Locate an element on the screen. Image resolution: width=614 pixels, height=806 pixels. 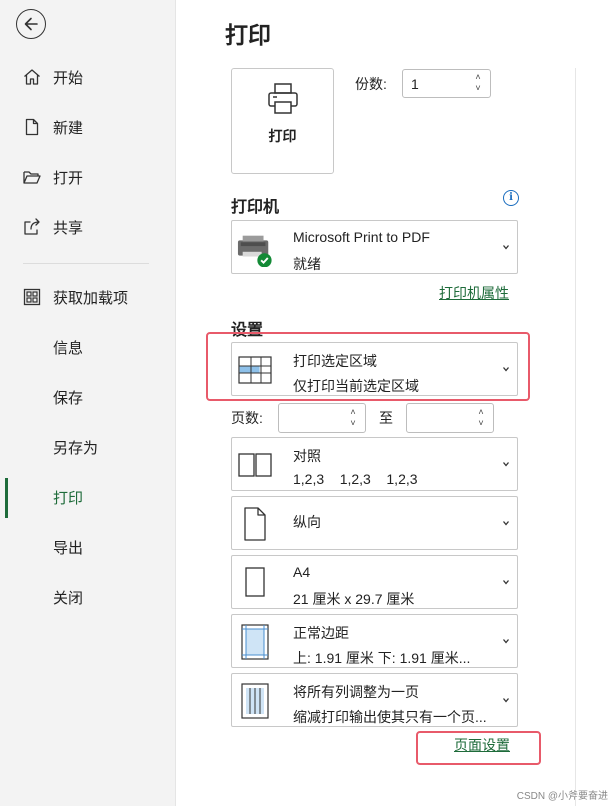
scaling-title: 将所有列调整为一页 is located at coordinates (356, 692).